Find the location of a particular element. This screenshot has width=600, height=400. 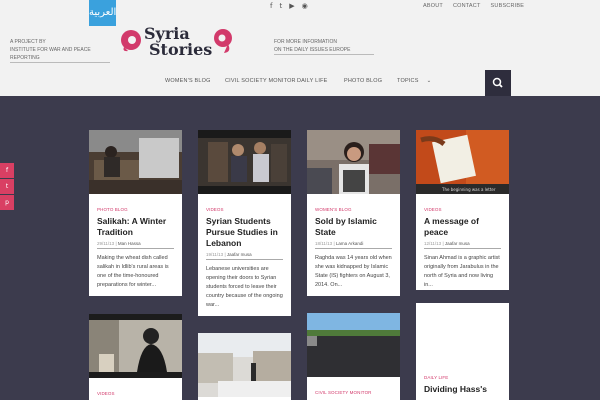

article-card is located at coordinates (244, 366).